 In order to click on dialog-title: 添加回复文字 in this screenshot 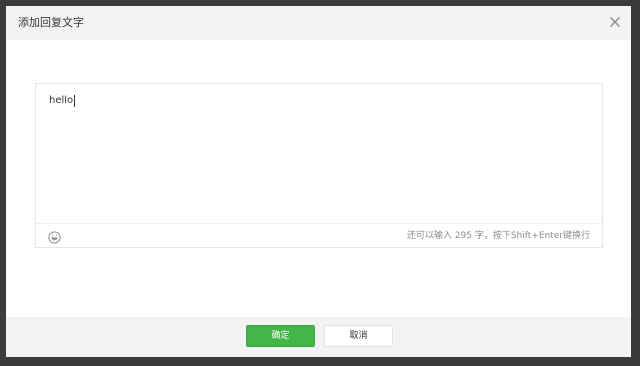, I will do `click(51, 22)`.